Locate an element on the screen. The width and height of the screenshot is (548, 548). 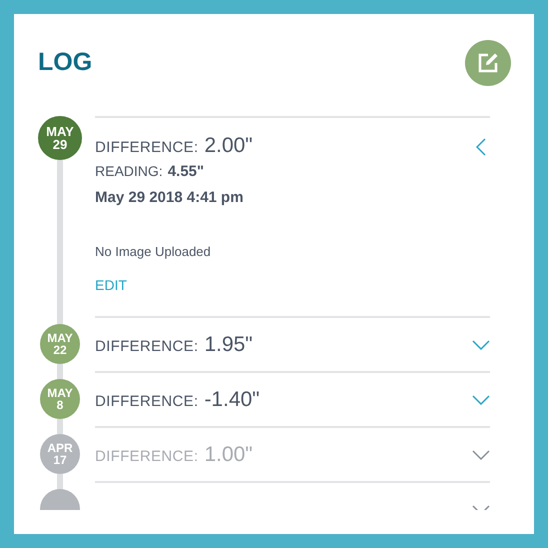
difference-value: -1.40" is located at coordinates (232, 400).